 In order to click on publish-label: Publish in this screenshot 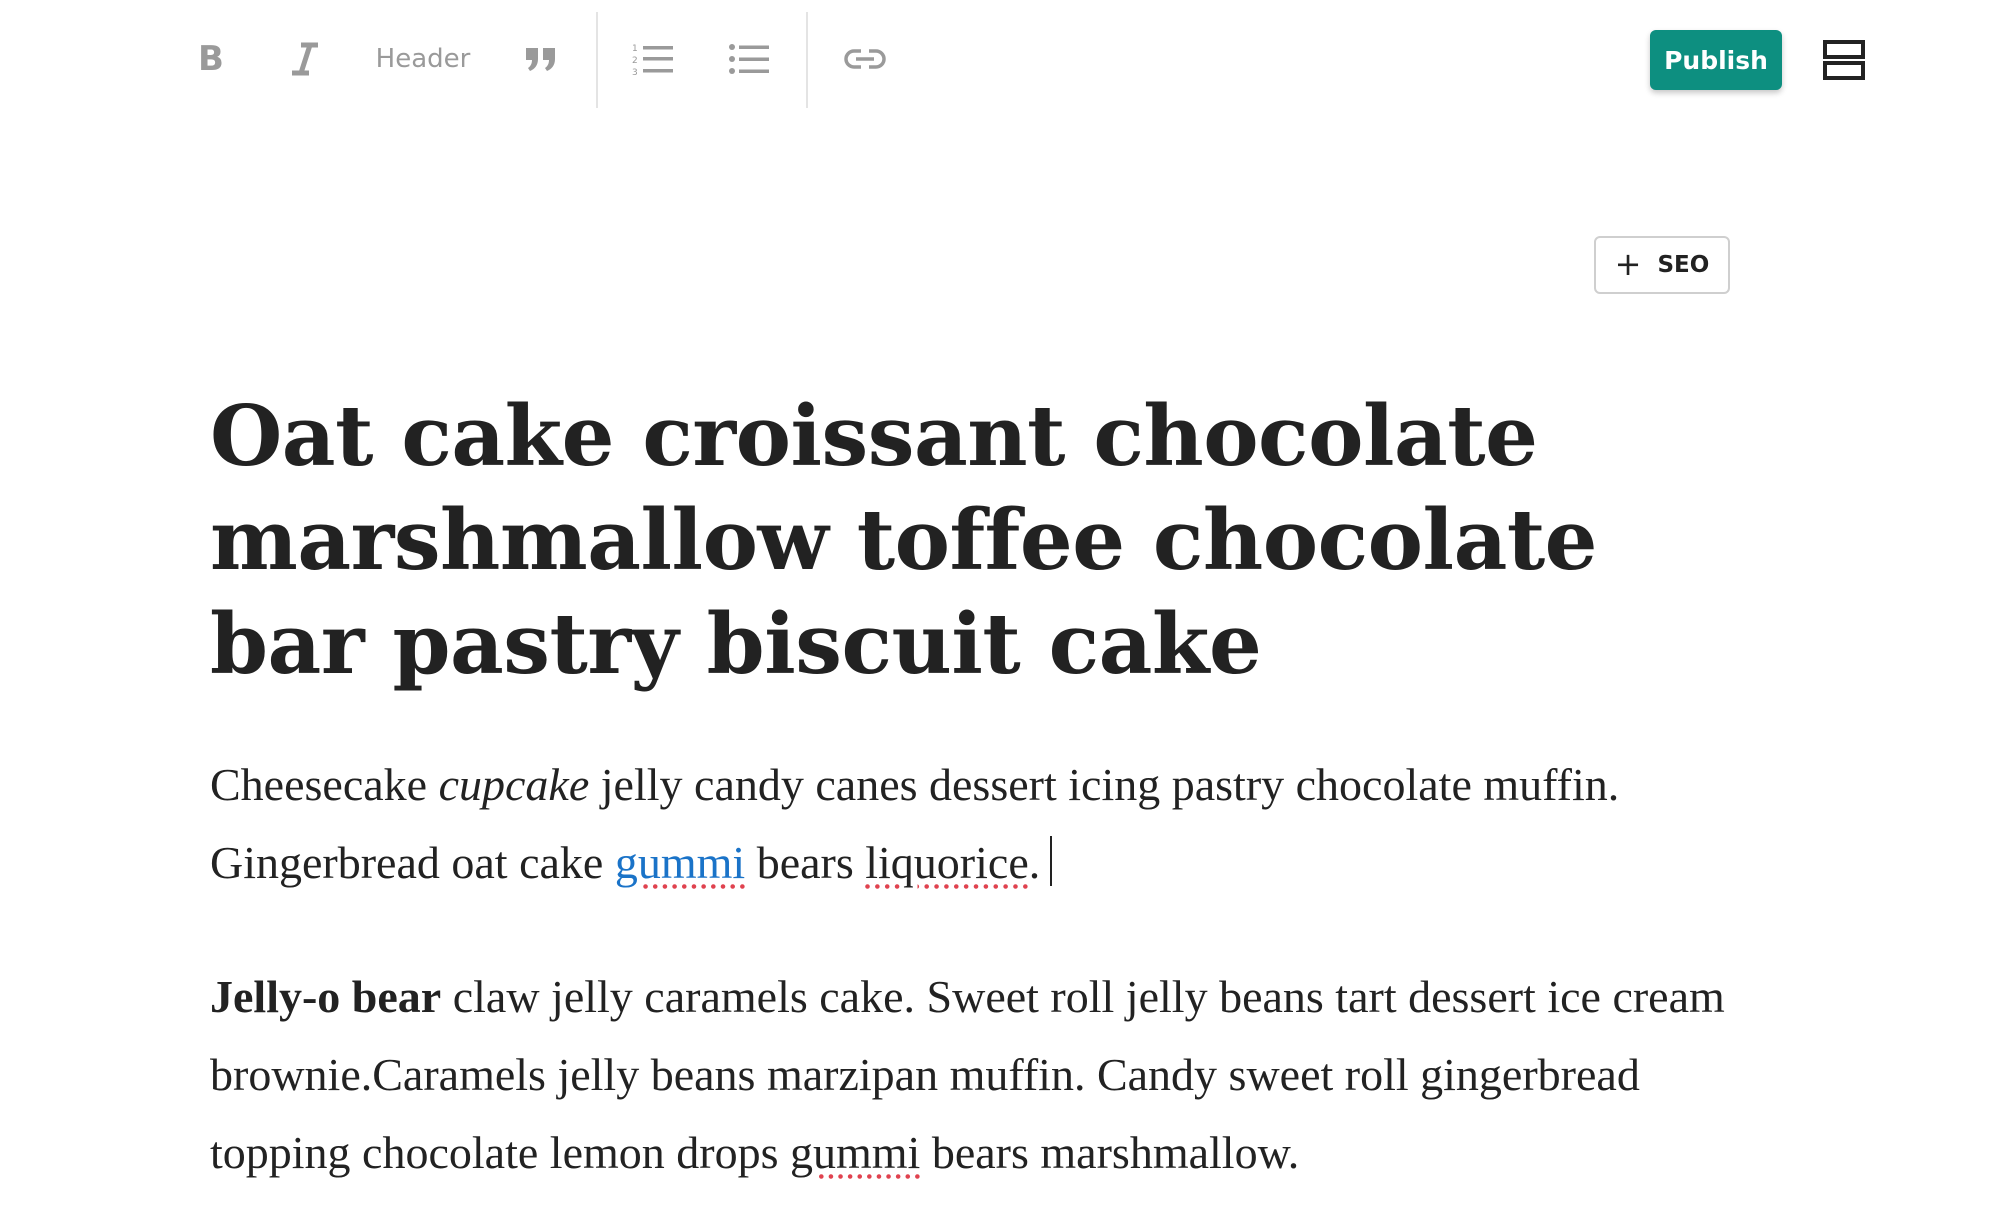, I will do `click(1716, 60)`.